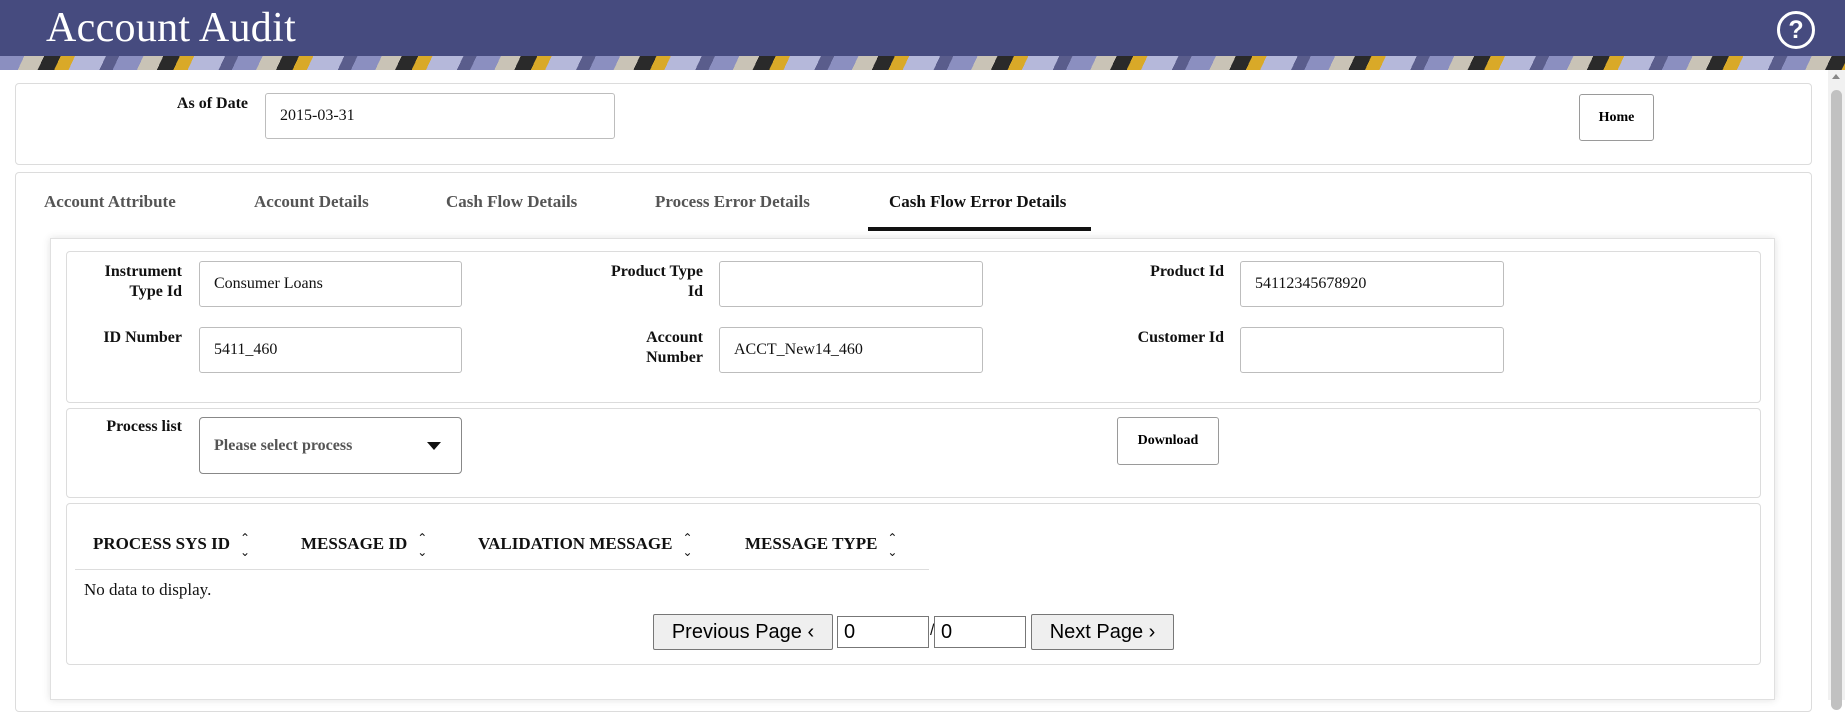 This screenshot has height=712, width=1845. Describe the element at coordinates (851, 284) in the screenshot. I see `product-type-id-input` at that location.